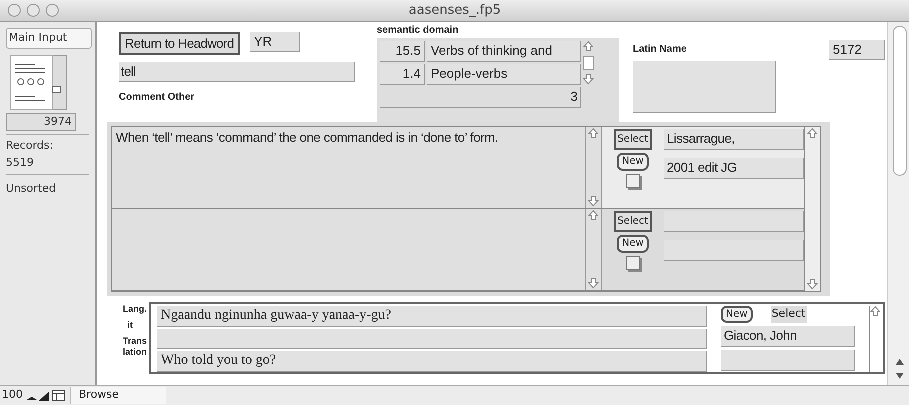  Describe the element at coordinates (118, 395) in the screenshot. I see `mode-indicator: Browse` at that location.